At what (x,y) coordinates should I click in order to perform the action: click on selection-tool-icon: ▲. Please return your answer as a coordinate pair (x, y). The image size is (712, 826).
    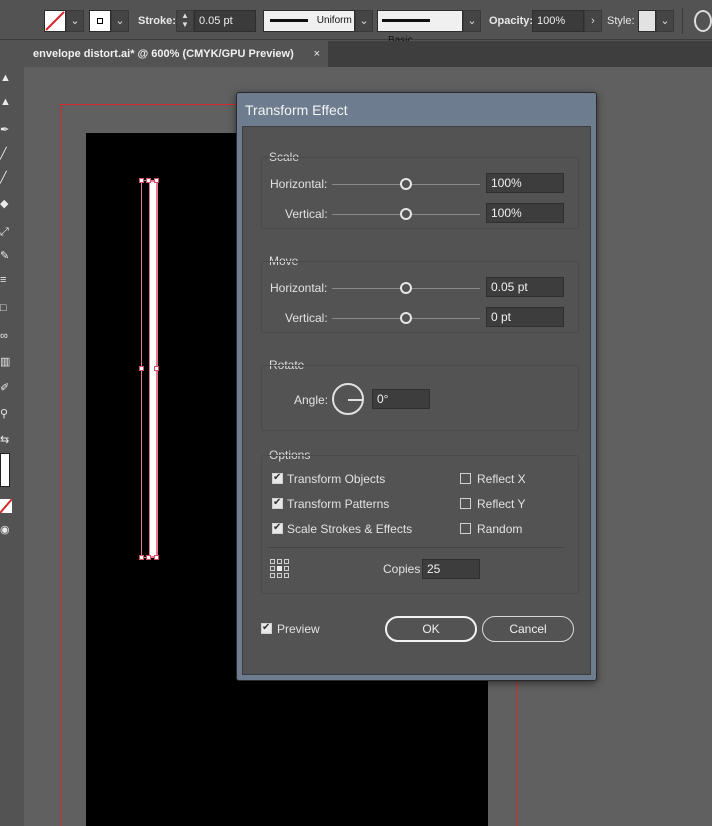
    Looking at the image, I should click on (6, 78).